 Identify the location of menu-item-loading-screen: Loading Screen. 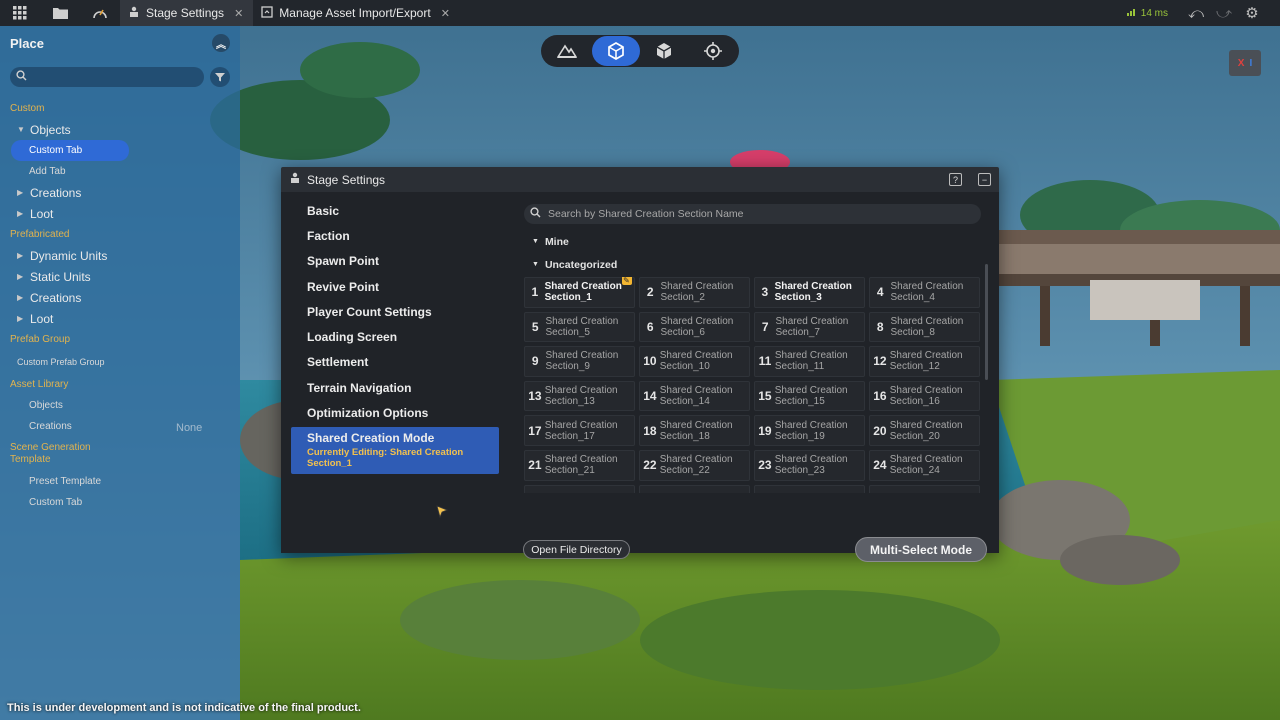
(395, 336).